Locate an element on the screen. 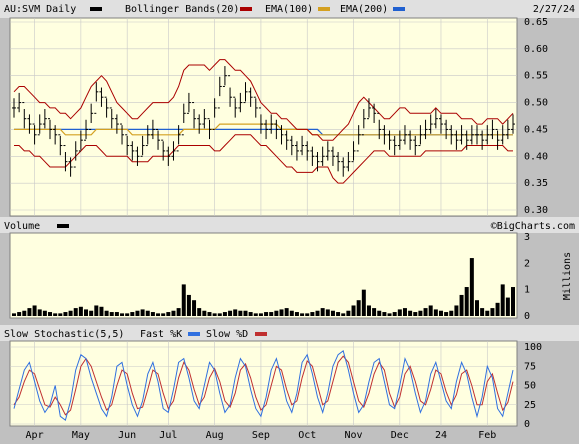 Image resolution: width=579 pixels, height=448 pixels. month-label: May is located at coordinates (81, 435).